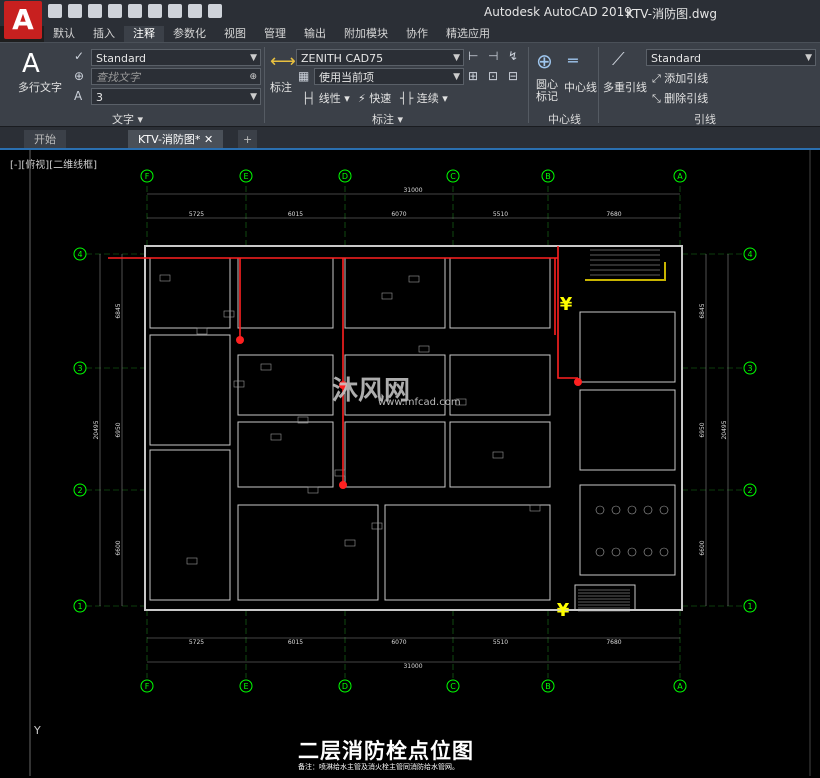 This screenshot has height=778, width=820. What do you see at coordinates (104, 34) in the screenshot?
I see `tab-1: 插入` at bounding box center [104, 34].